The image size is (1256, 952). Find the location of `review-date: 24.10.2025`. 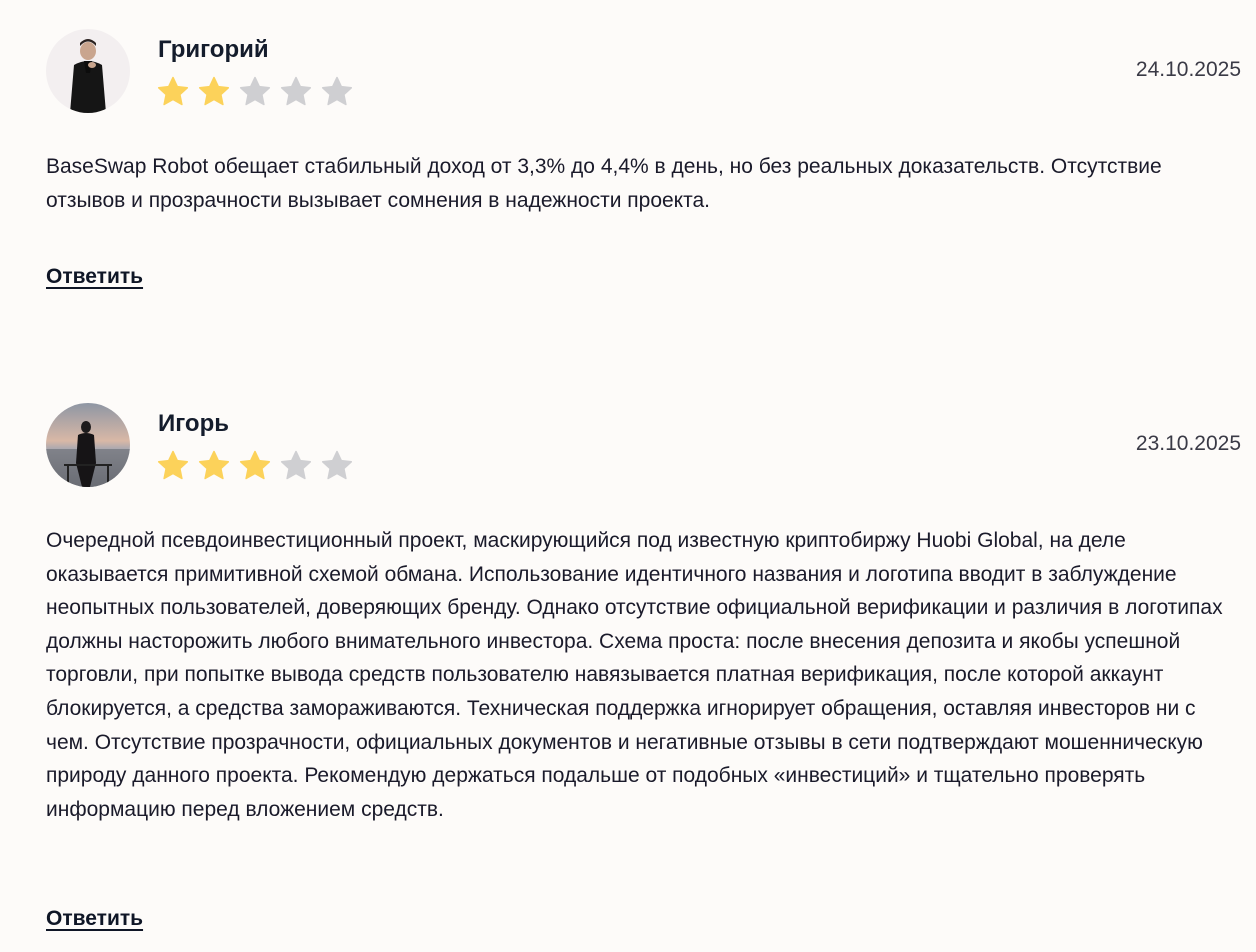

review-date: 24.10.2025 is located at coordinates (1188, 69).